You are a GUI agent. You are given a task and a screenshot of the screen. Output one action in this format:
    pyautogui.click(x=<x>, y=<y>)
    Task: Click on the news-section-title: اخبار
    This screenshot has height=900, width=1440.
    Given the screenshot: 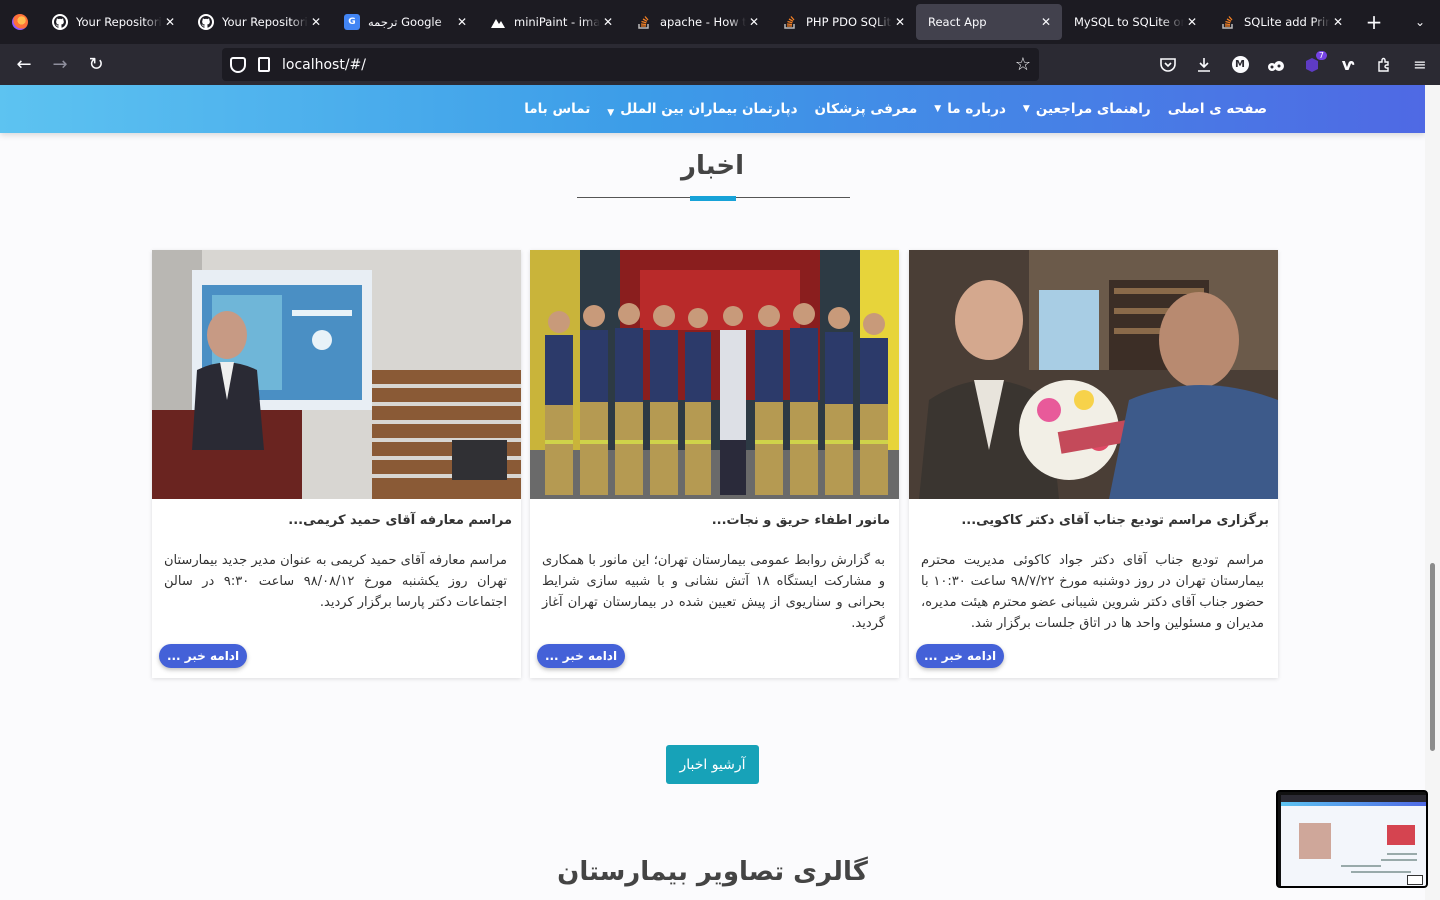 What is the action you would take?
    pyautogui.click(x=712, y=166)
    